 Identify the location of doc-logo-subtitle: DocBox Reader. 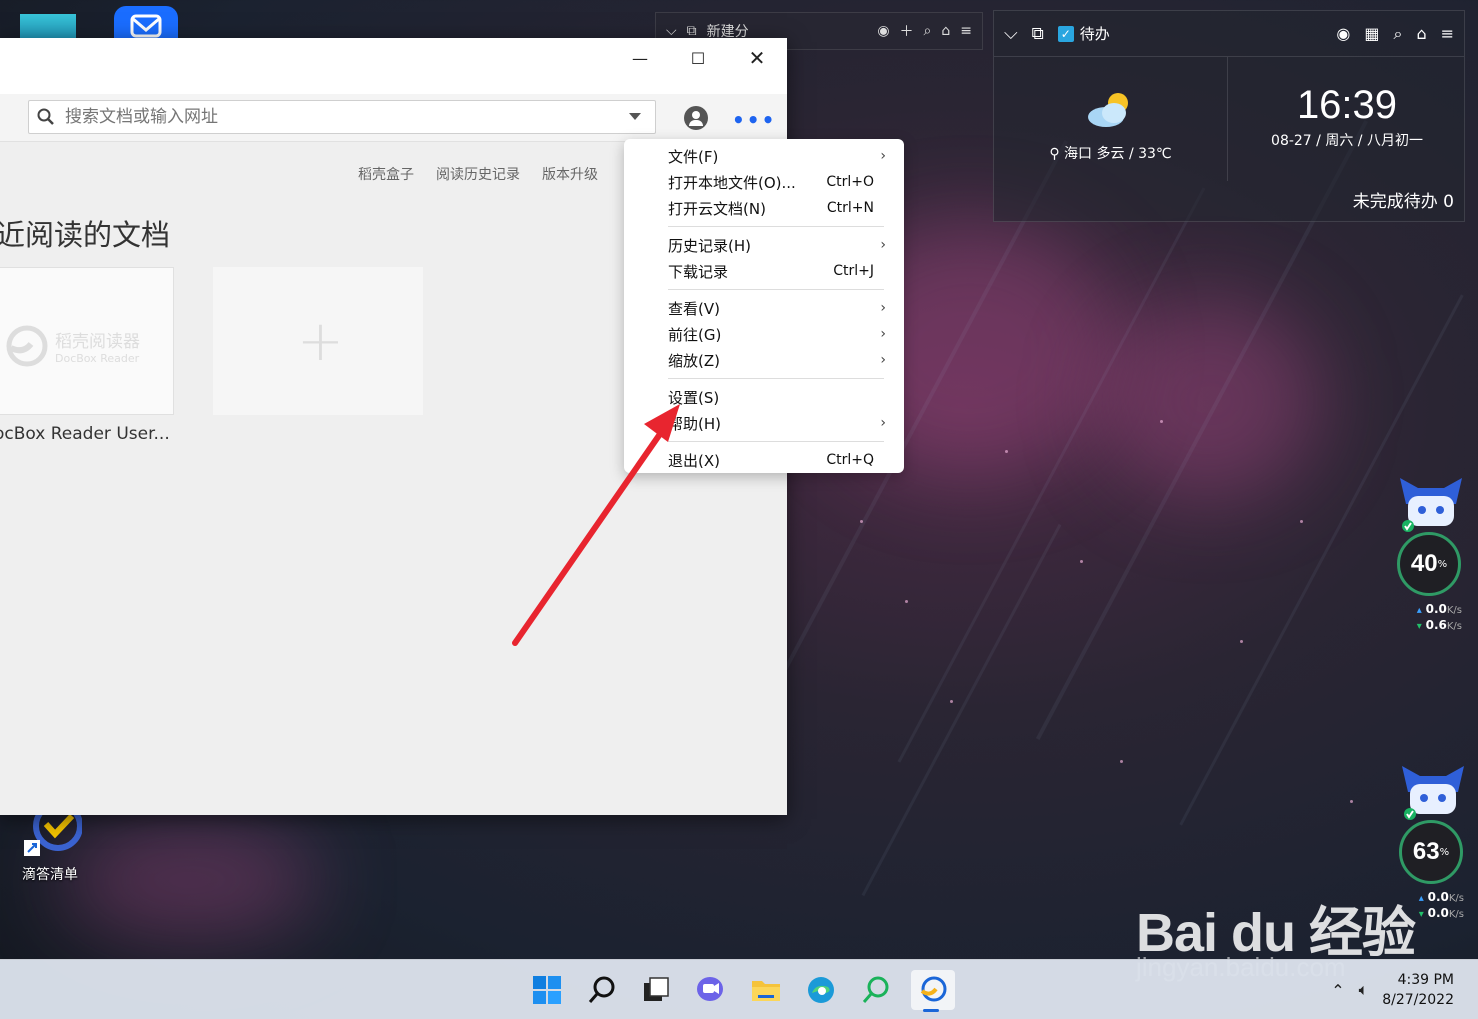
(97, 358).